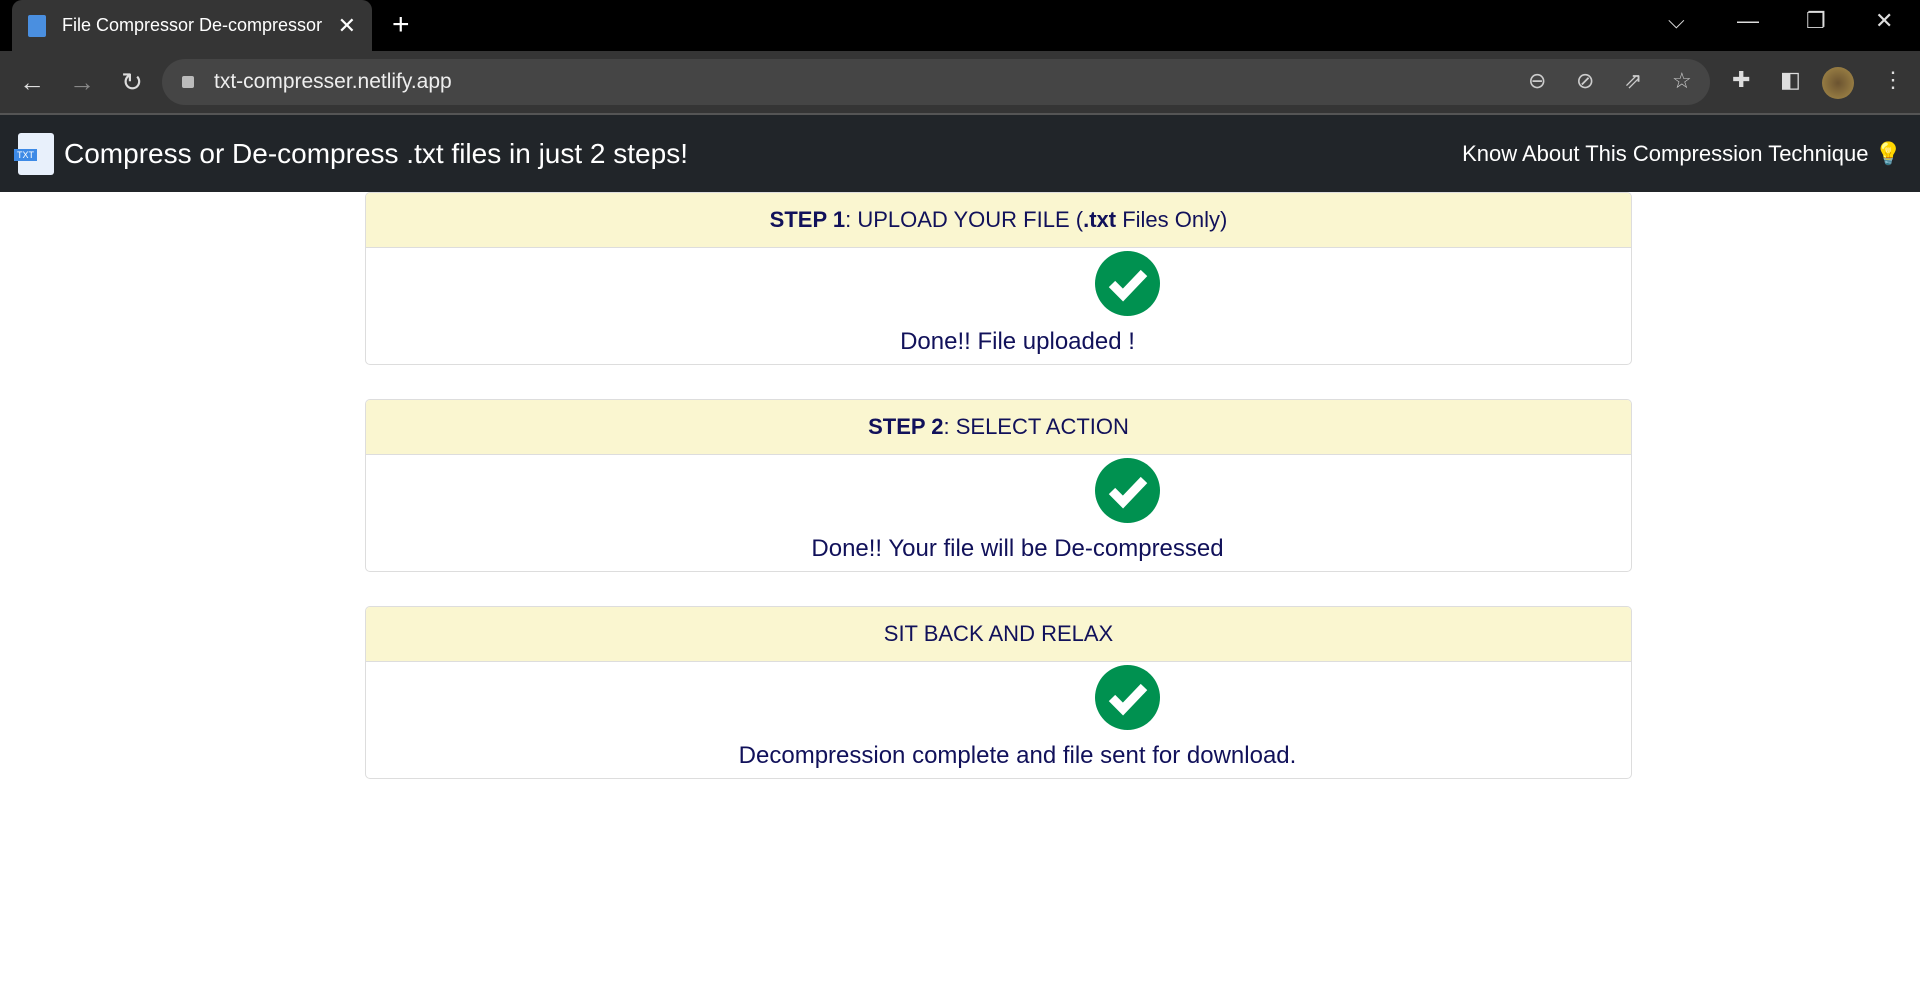 Image resolution: width=1920 pixels, height=982 pixels. Describe the element at coordinates (964, 219) in the screenshot. I see `step-text: : UPLOAD YOUR FILE (` at that location.